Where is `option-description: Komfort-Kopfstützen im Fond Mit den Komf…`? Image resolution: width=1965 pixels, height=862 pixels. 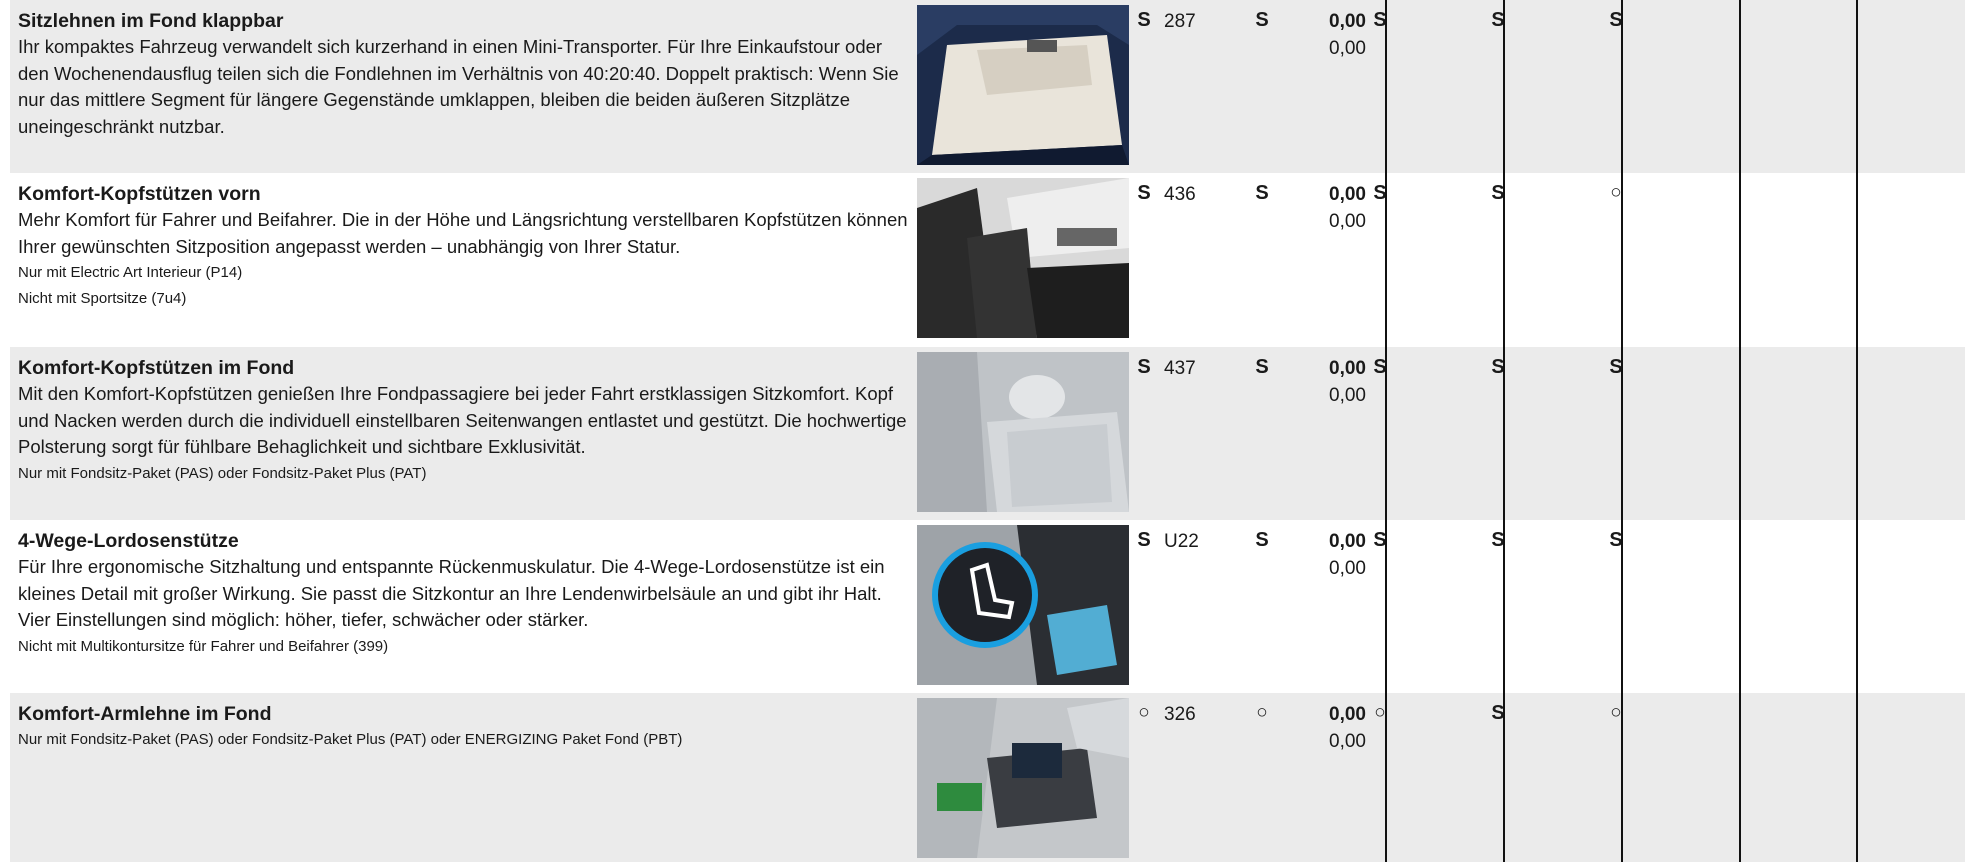
option-description: Komfort-Kopfstützen im Fond Mit den Komf… is located at coordinates (463, 421).